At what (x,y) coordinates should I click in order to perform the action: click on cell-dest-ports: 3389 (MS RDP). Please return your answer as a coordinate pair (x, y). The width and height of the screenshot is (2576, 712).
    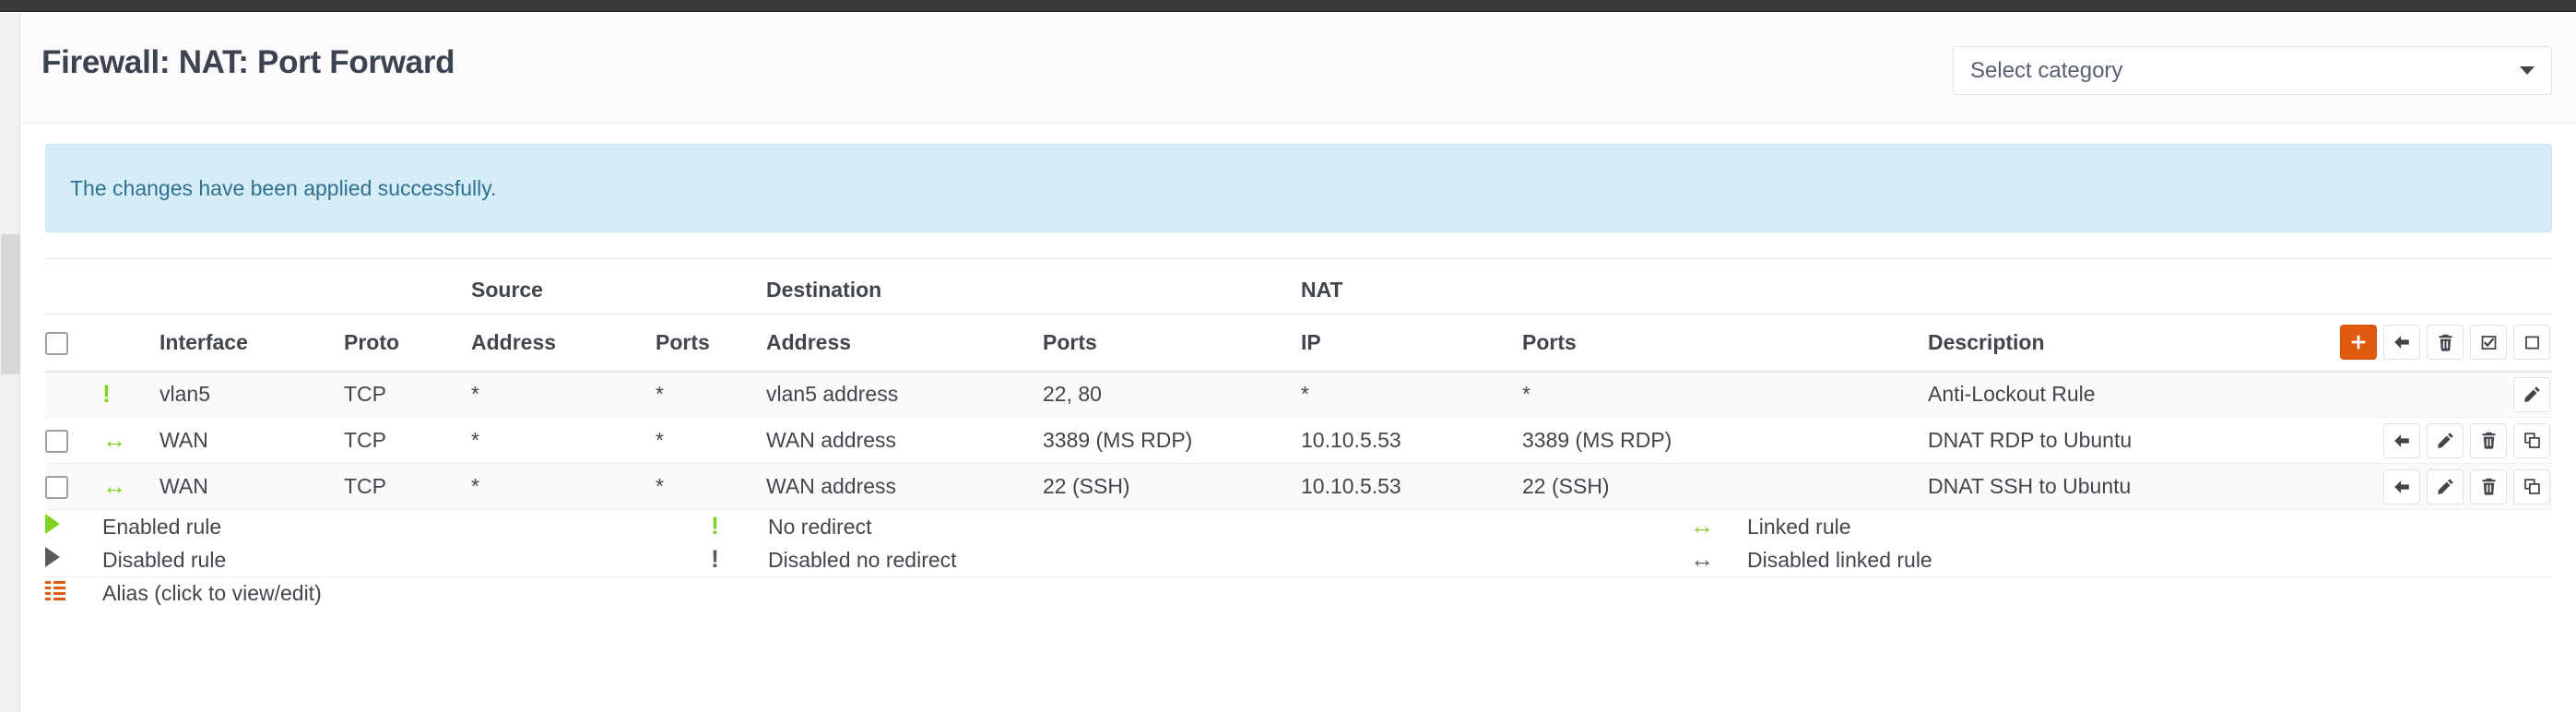
    Looking at the image, I should click on (1172, 440).